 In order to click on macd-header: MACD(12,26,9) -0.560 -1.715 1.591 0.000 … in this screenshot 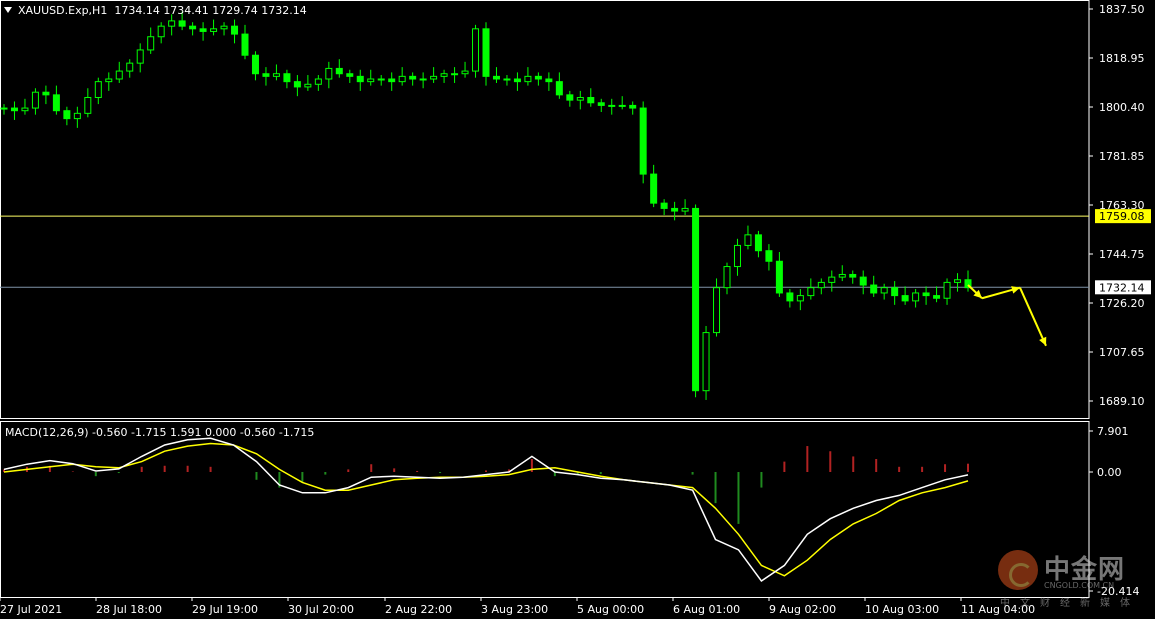, I will do `click(160, 432)`.